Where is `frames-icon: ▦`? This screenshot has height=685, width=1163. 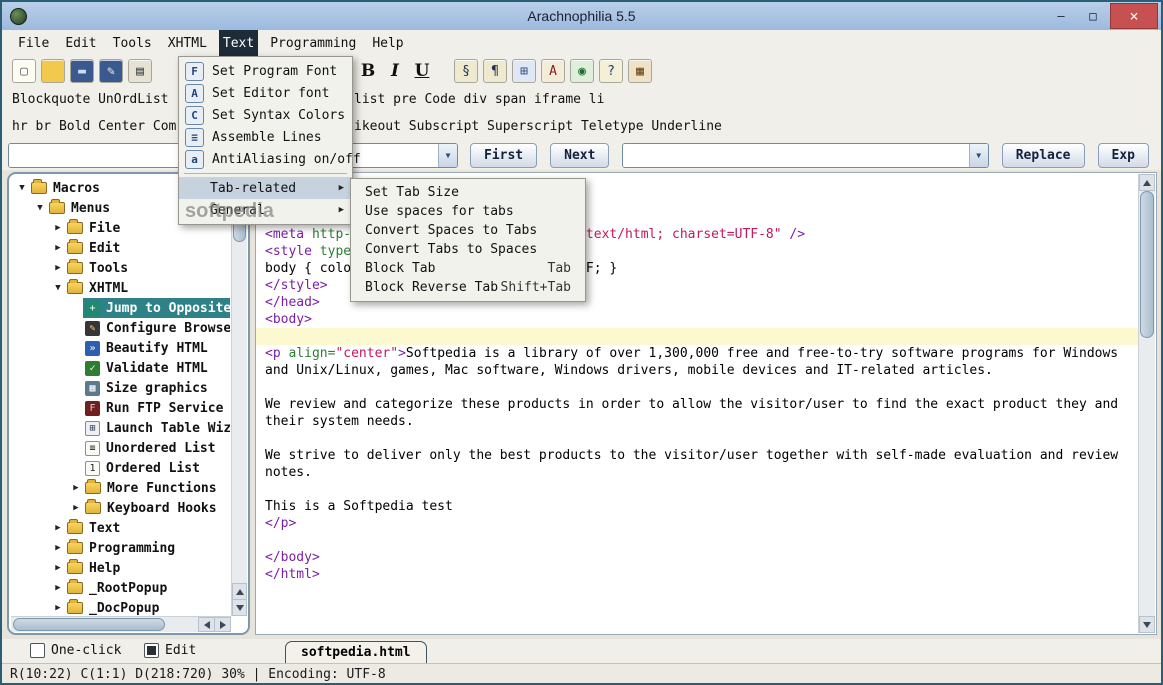 frames-icon: ▦ is located at coordinates (640, 71).